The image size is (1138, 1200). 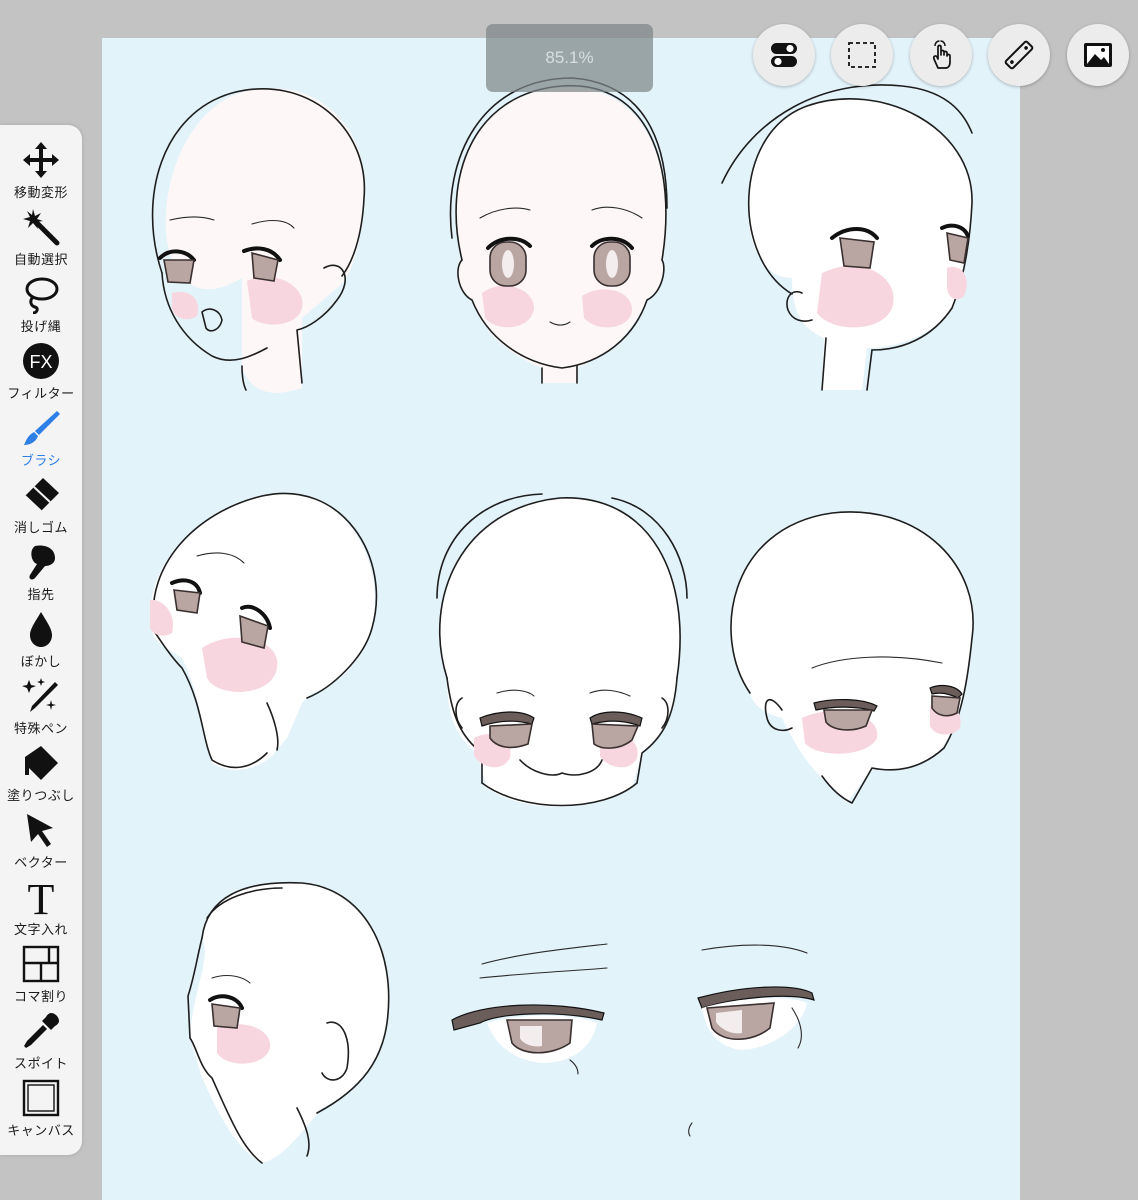 What do you see at coordinates (569, 58) in the screenshot?
I see `zoom-indicator: 85.1%` at bounding box center [569, 58].